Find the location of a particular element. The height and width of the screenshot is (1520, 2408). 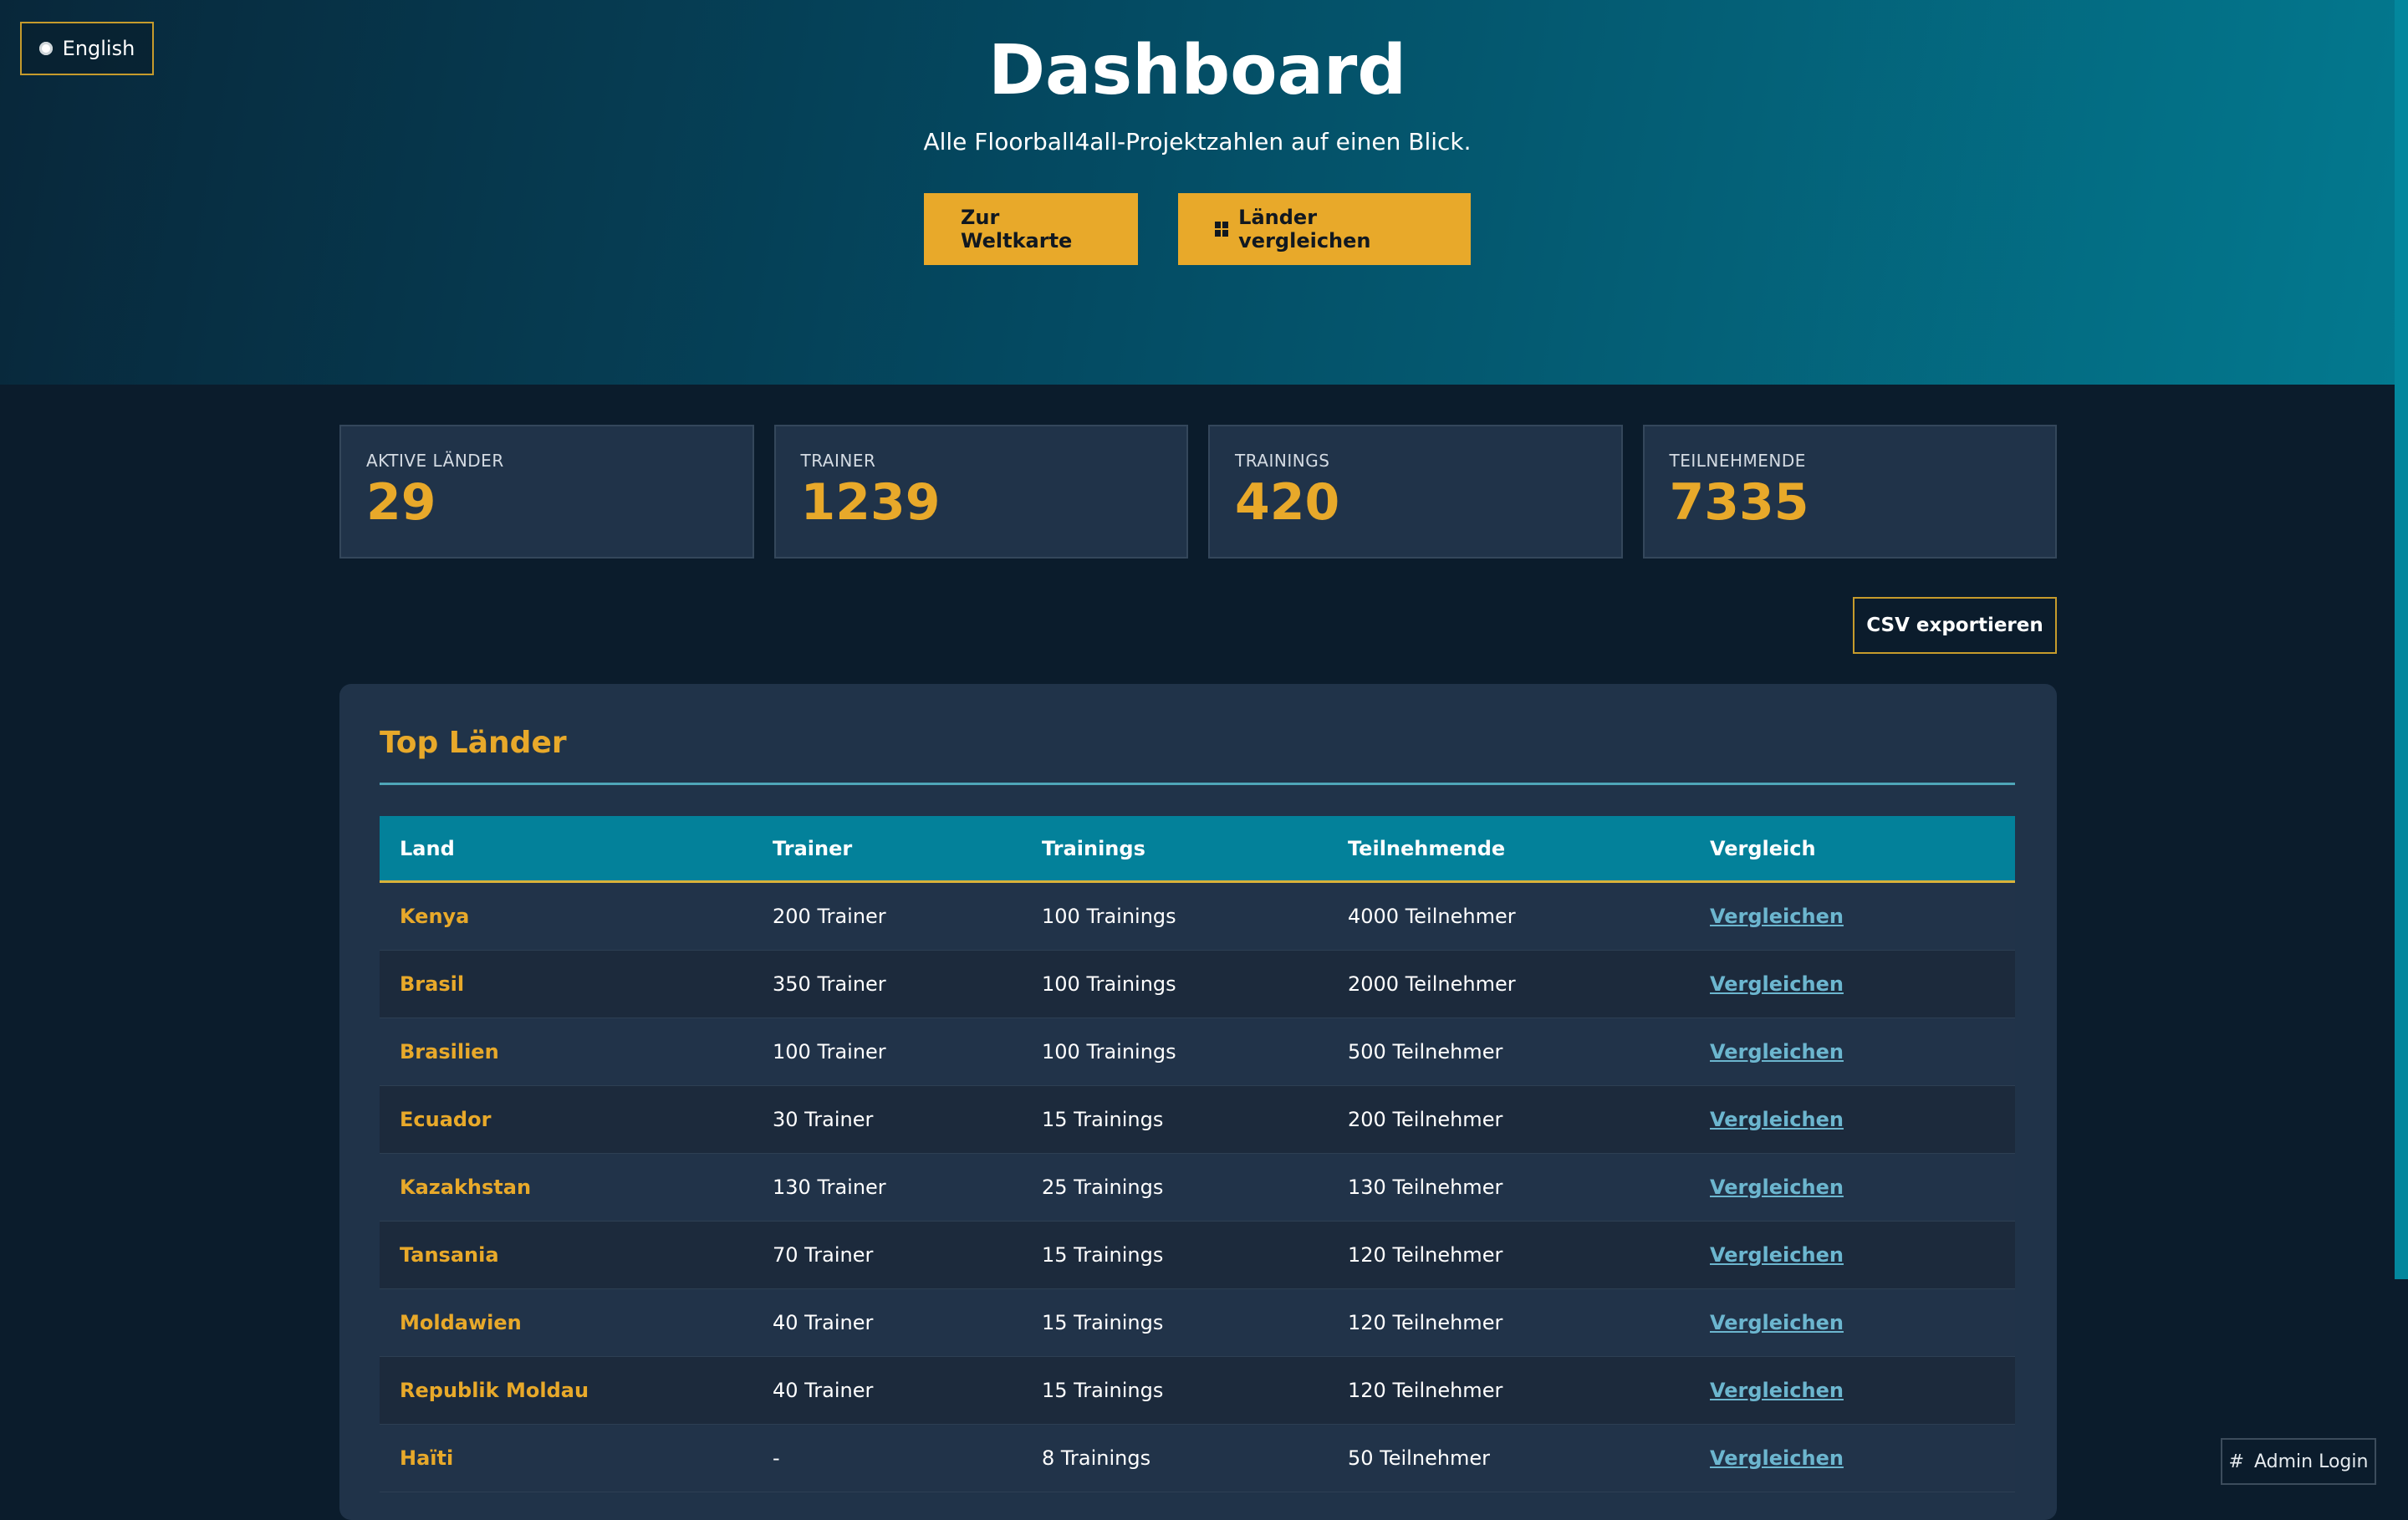

participant-count: 130 Teilnehmer is located at coordinates (1425, 1188).